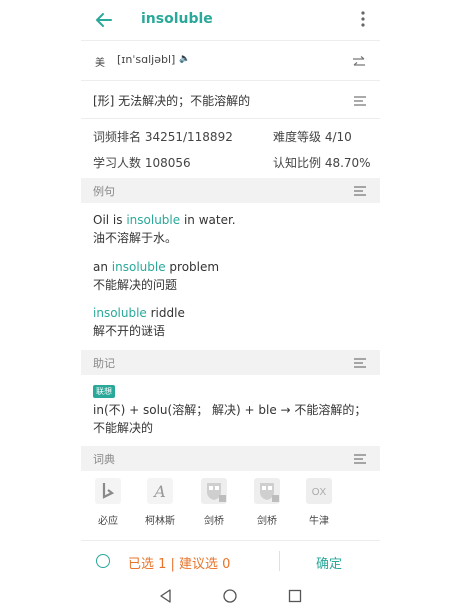 Image resolution: width=460 pixels, height=614 pixels. I want to click on rank-stat: 词频排名 34251/118892, so click(163, 137).